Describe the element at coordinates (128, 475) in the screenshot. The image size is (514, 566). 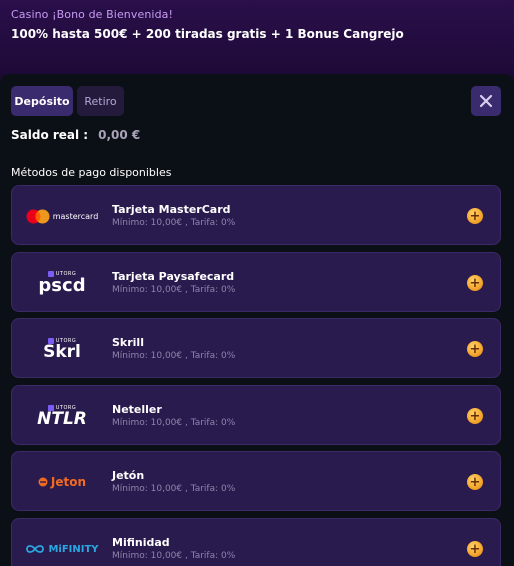
I see `method-name: Jetón` at that location.